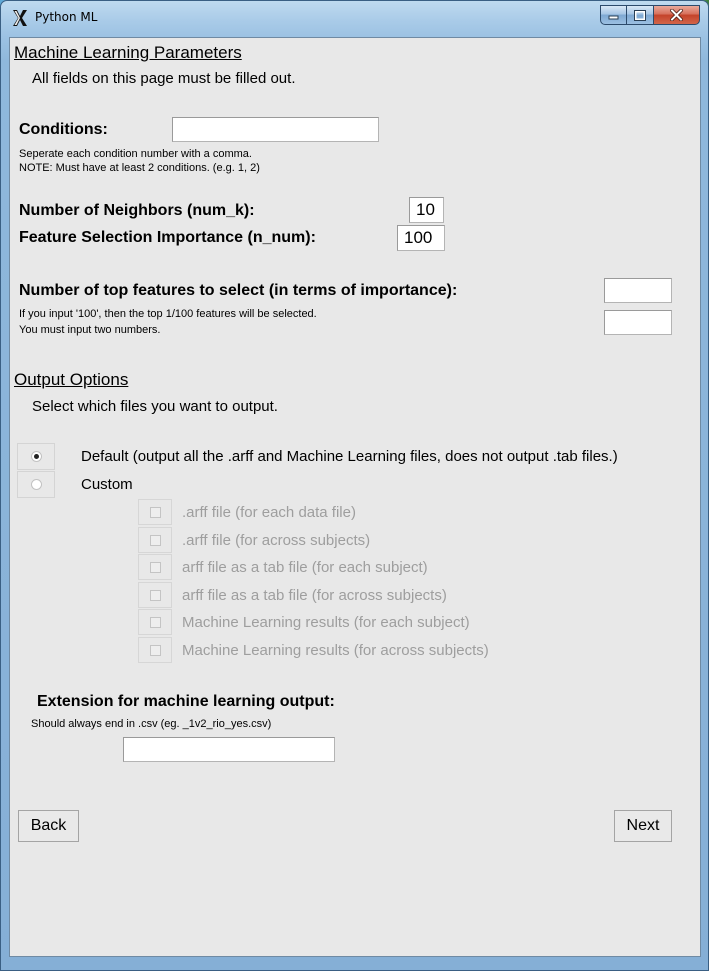  I want to click on importance-input, so click(421, 238).